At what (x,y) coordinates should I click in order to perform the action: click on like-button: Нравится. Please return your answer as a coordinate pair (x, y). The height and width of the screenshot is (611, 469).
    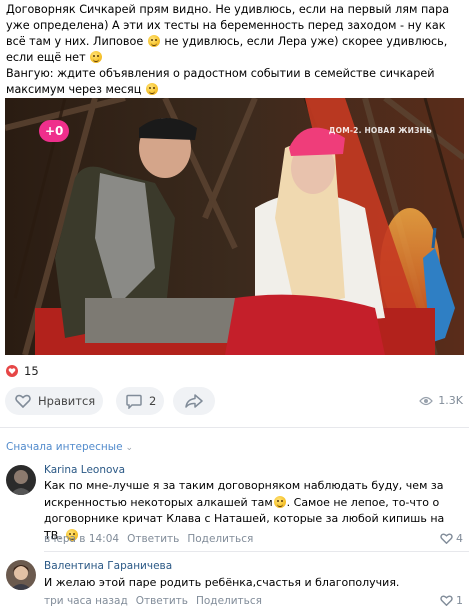
    Looking at the image, I should click on (54, 401).